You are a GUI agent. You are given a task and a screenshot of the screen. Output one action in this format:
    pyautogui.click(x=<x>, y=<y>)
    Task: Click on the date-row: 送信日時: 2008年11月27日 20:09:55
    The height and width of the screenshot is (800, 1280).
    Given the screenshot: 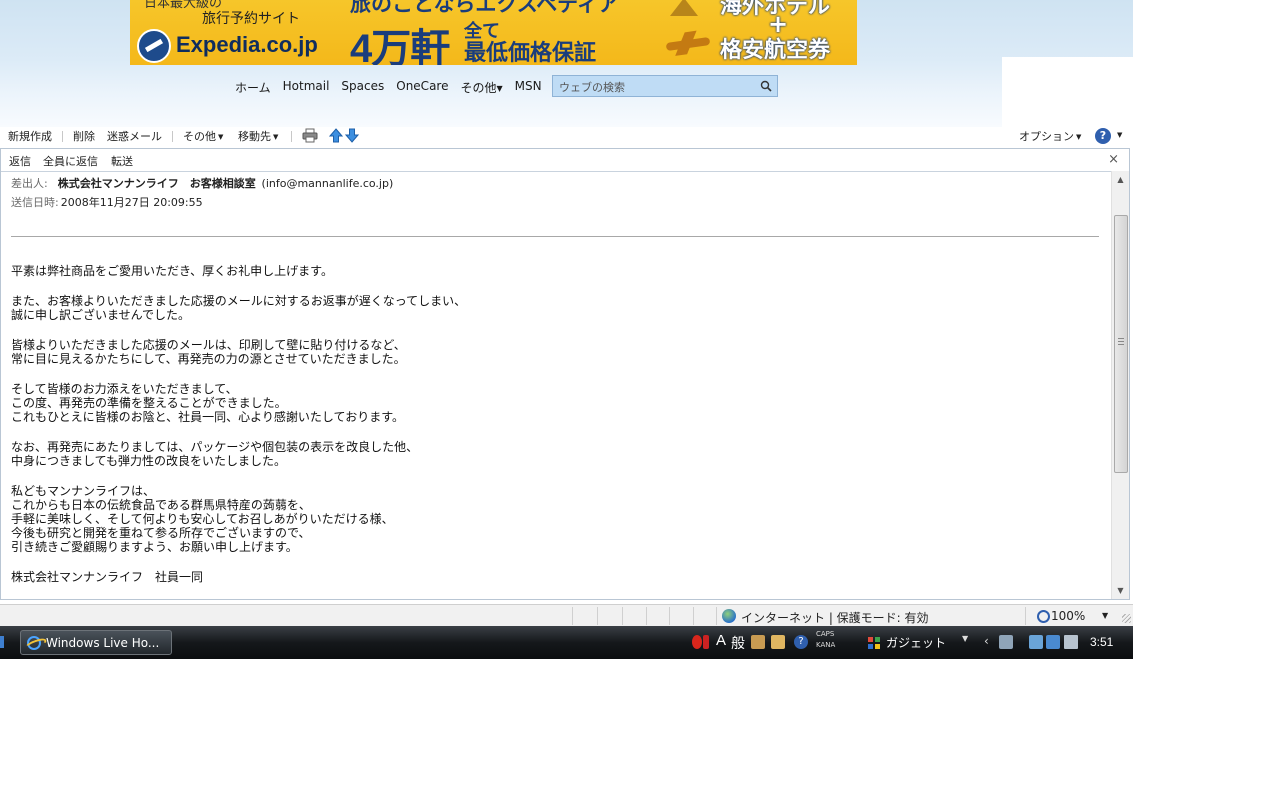 What is the action you would take?
    pyautogui.click(x=107, y=202)
    